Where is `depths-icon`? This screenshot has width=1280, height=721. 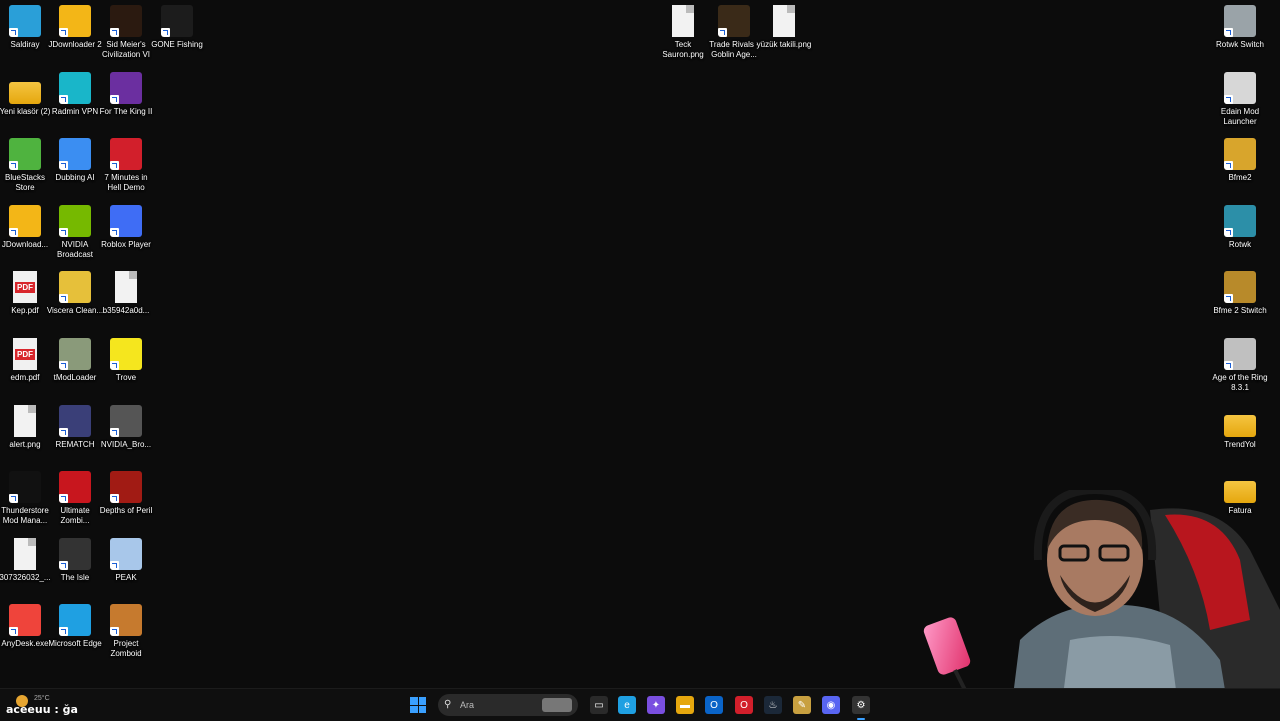
depths-icon is located at coordinates (126, 487).